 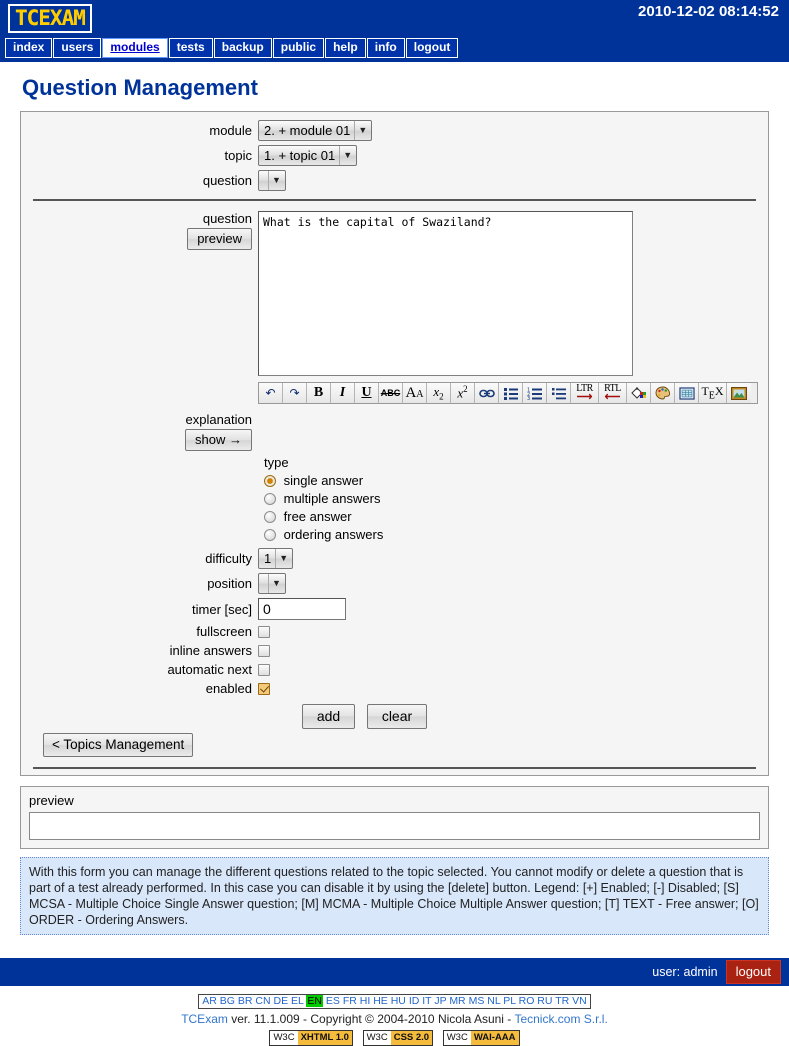 I want to click on lang-RO: RO, so click(x=527, y=1001).